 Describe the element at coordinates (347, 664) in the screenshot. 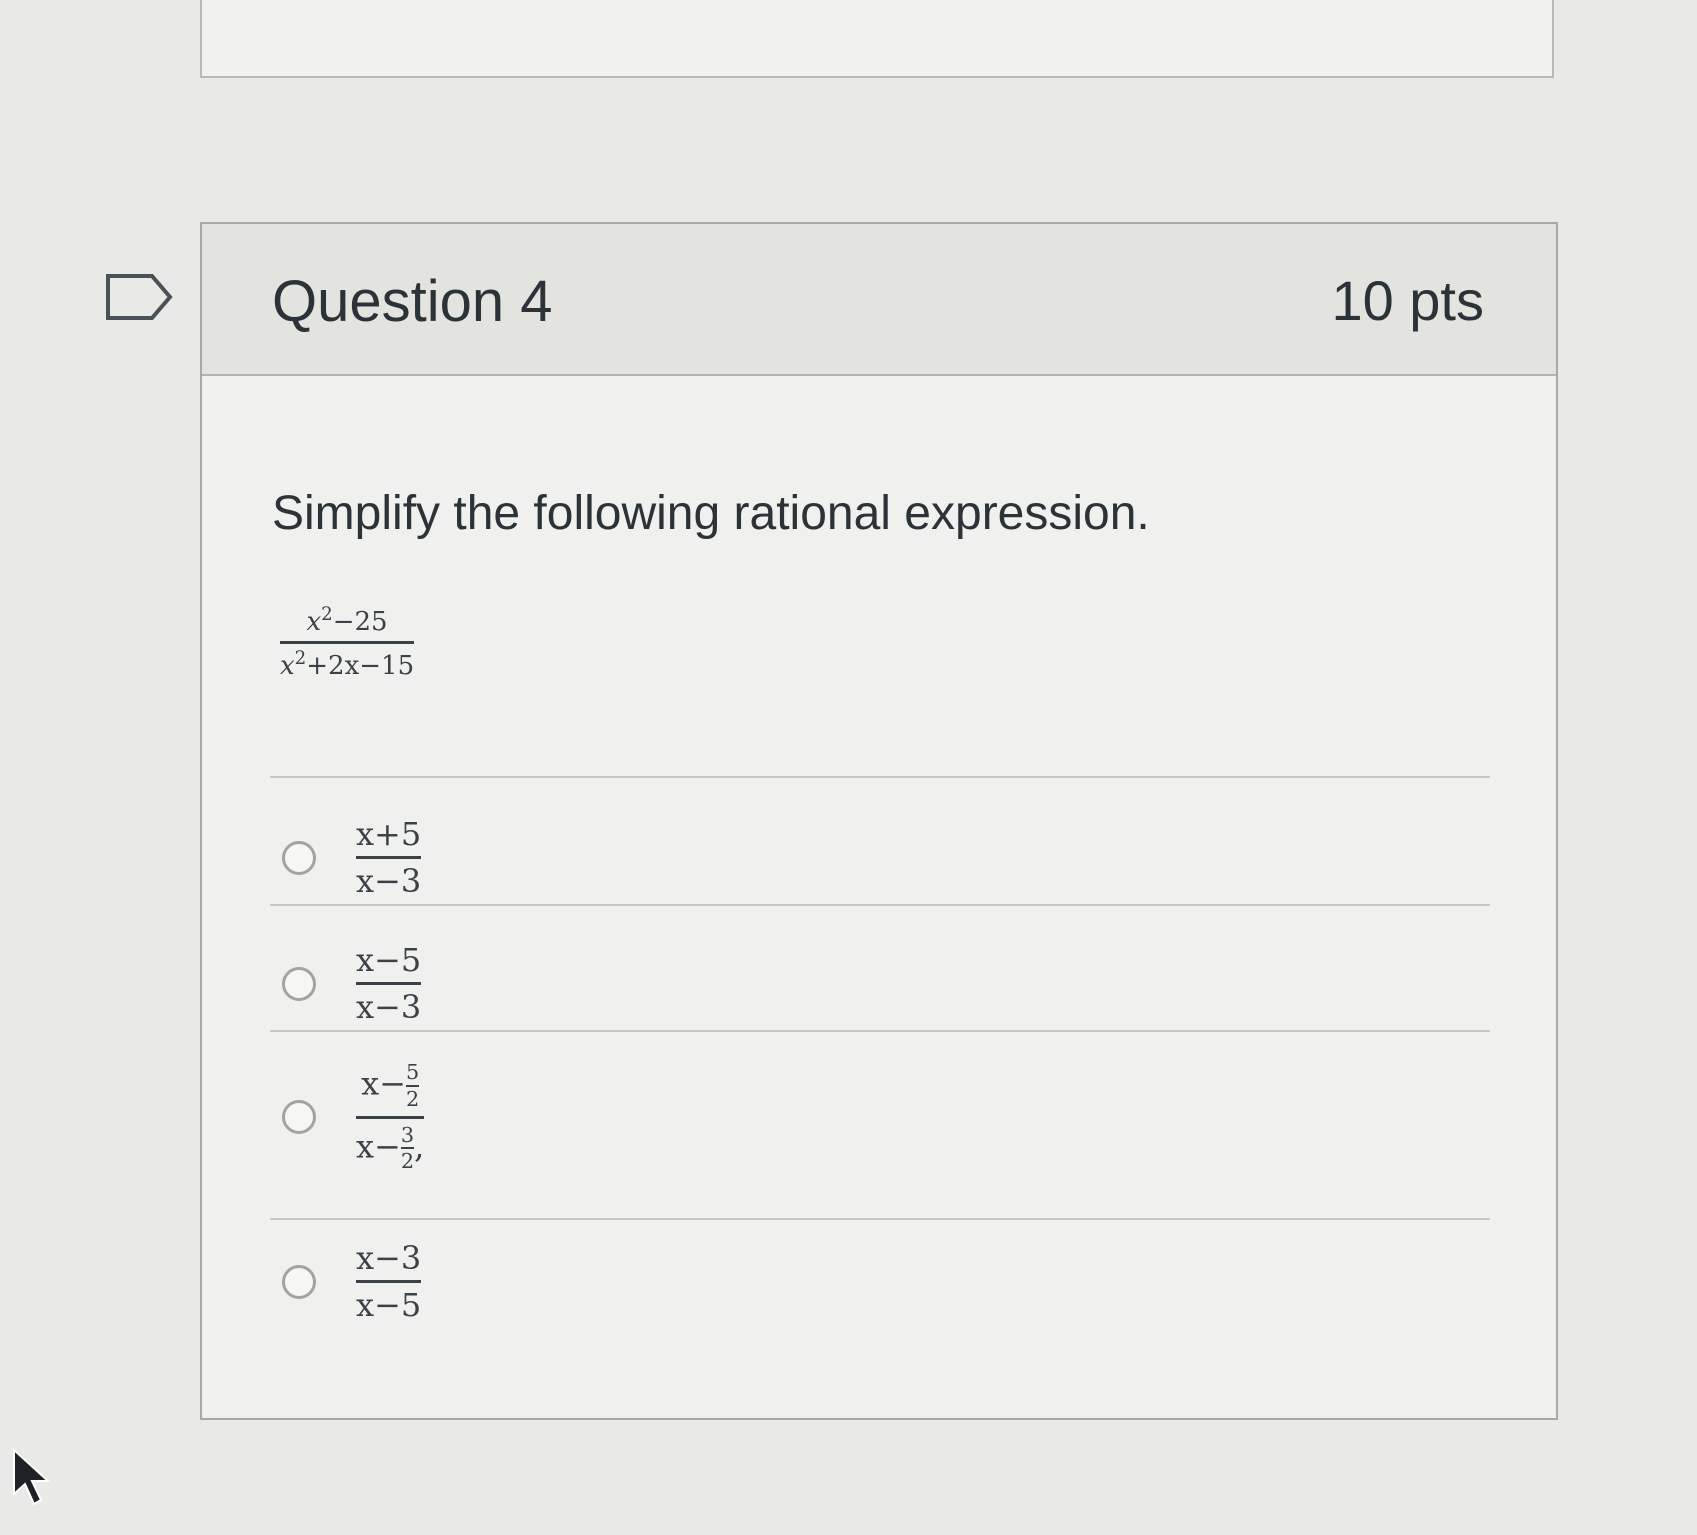

I see `expression-denominator: x2+2x−15` at that location.